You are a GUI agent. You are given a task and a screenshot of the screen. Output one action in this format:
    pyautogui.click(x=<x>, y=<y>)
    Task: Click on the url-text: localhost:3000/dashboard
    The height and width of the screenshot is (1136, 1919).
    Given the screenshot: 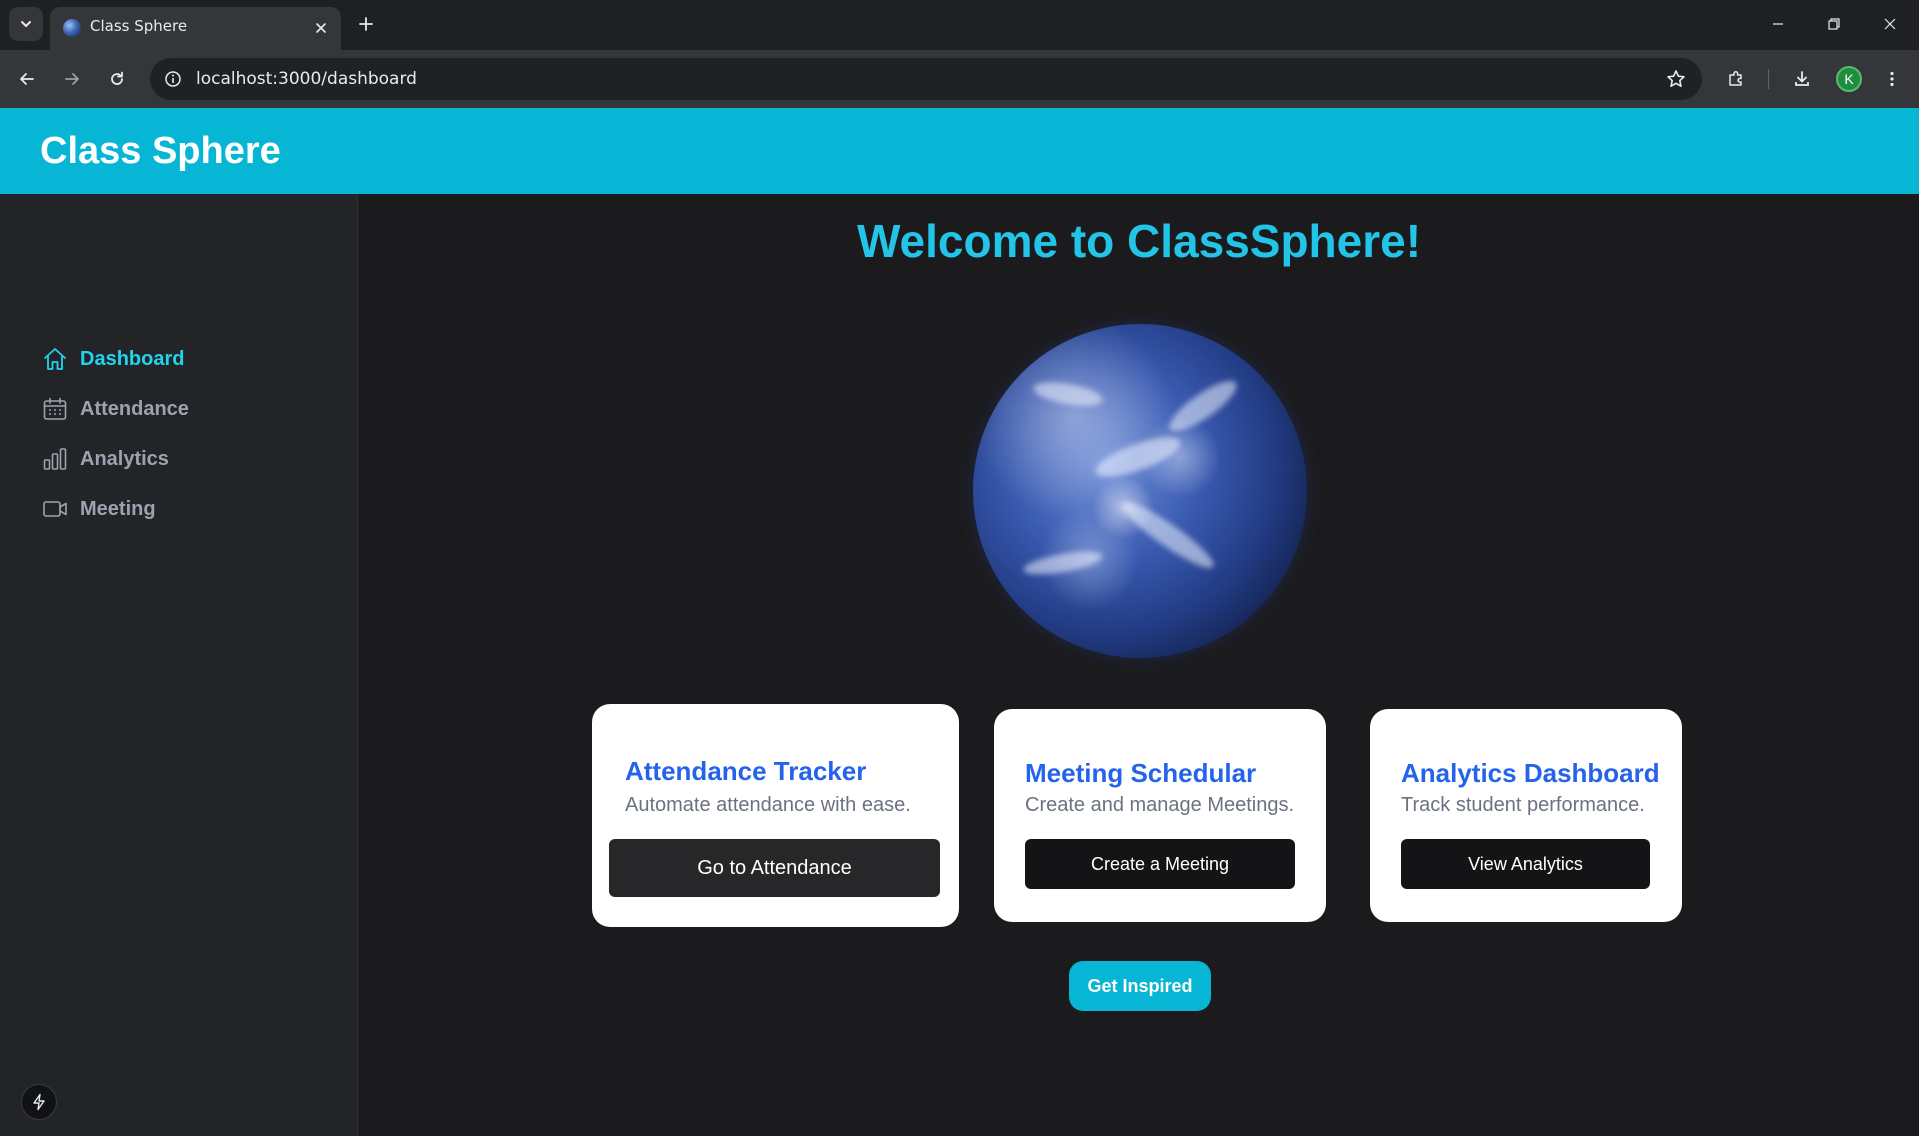 What is the action you would take?
    pyautogui.click(x=306, y=79)
    